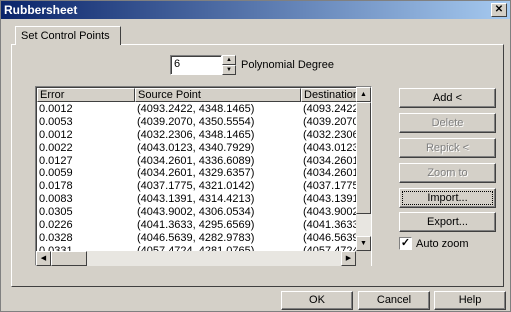 This screenshot has height=312, width=511. I want to click on error-cell: 0.0305, so click(56, 212).